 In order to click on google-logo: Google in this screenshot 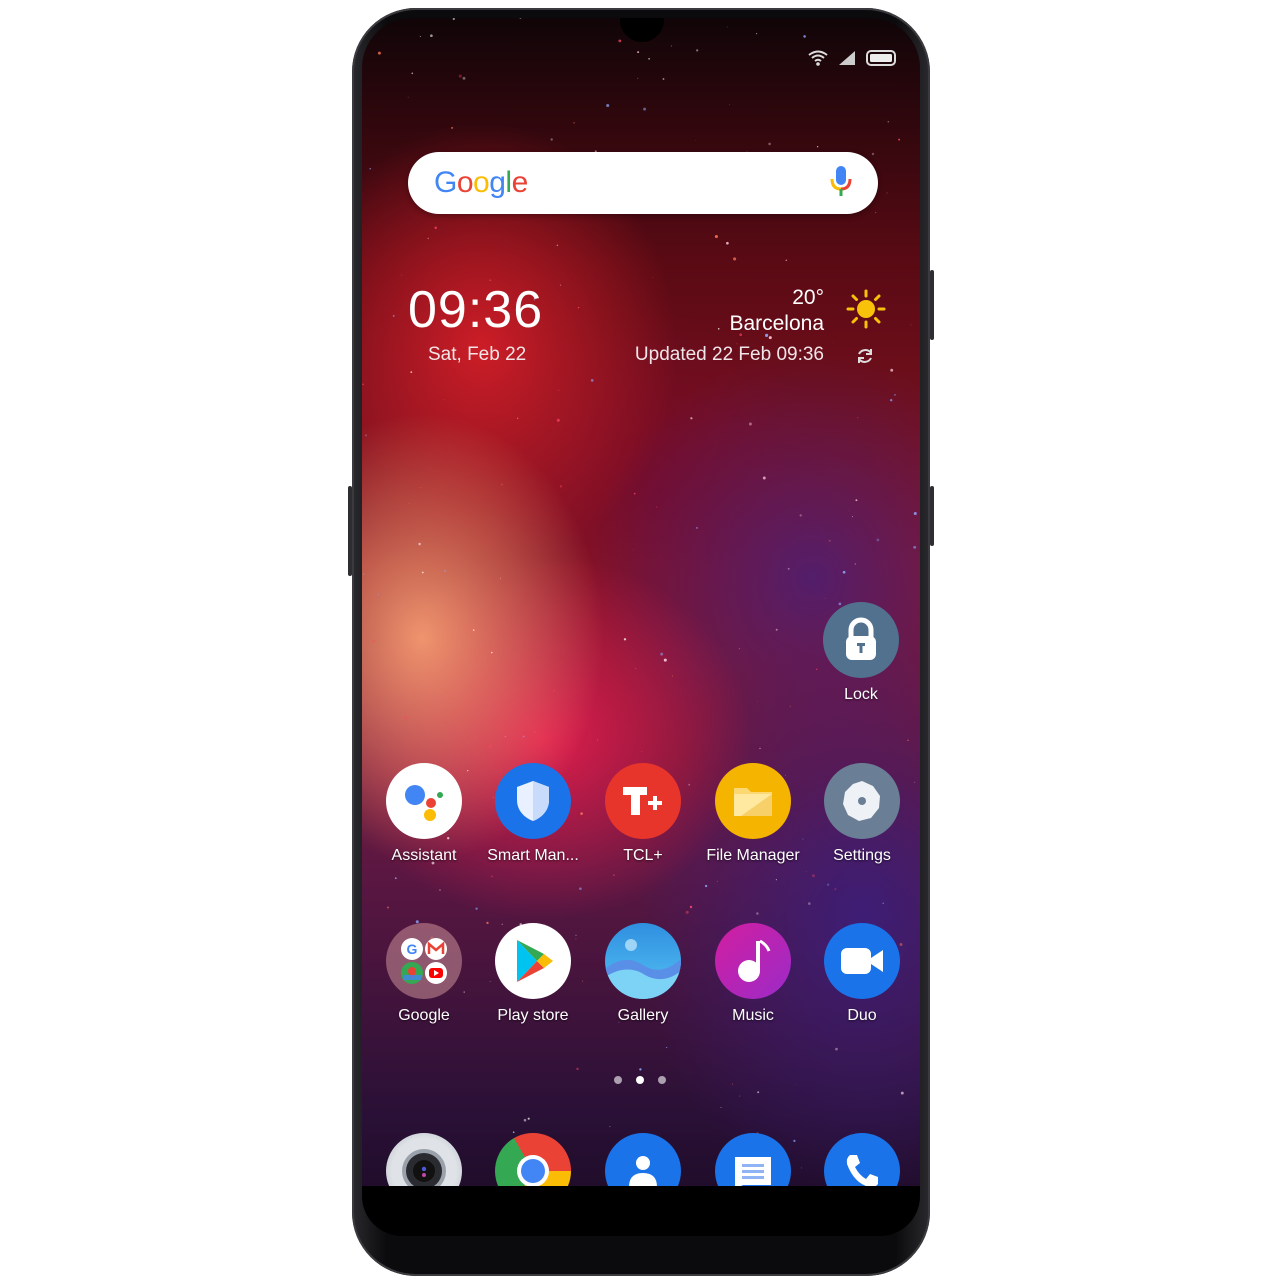, I will do `click(481, 183)`.